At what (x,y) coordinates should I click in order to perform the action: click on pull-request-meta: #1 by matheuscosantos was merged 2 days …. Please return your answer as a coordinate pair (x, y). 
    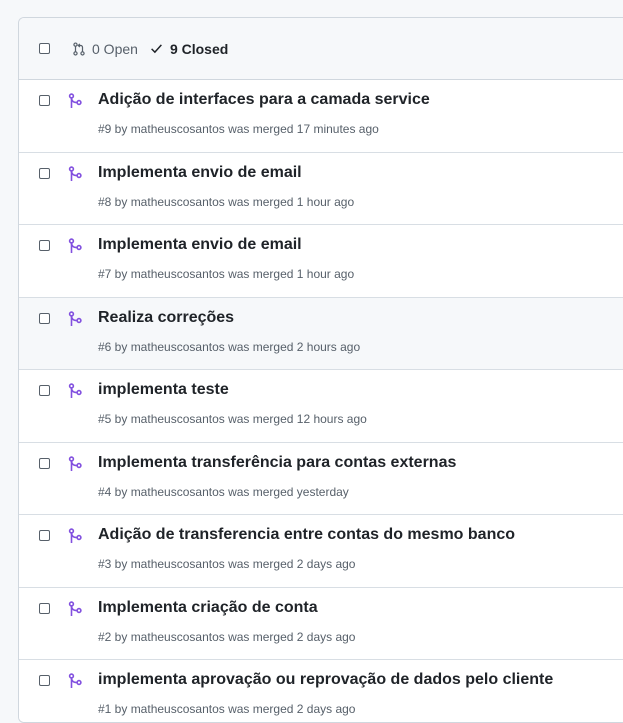
    Looking at the image, I should click on (227, 709).